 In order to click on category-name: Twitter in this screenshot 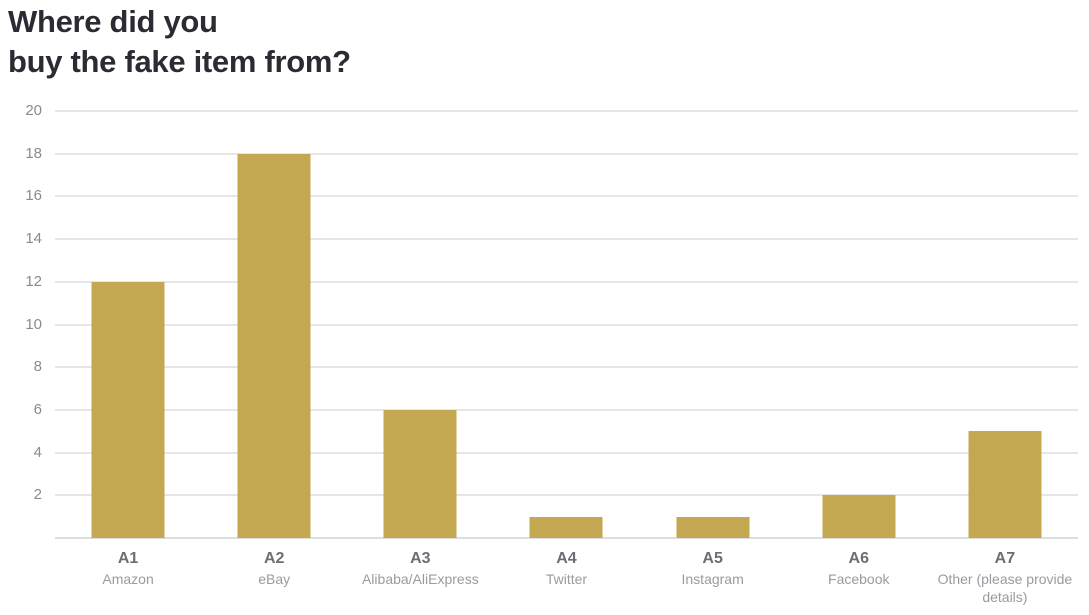, I will do `click(566, 579)`.